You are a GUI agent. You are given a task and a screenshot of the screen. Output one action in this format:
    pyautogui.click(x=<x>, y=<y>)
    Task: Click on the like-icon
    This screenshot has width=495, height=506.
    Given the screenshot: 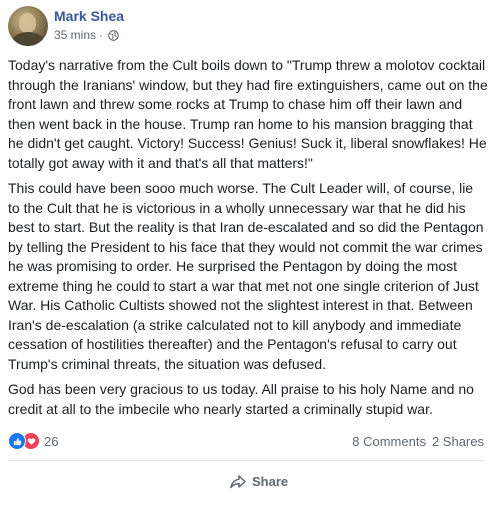 What is the action you would take?
    pyautogui.click(x=17, y=441)
    